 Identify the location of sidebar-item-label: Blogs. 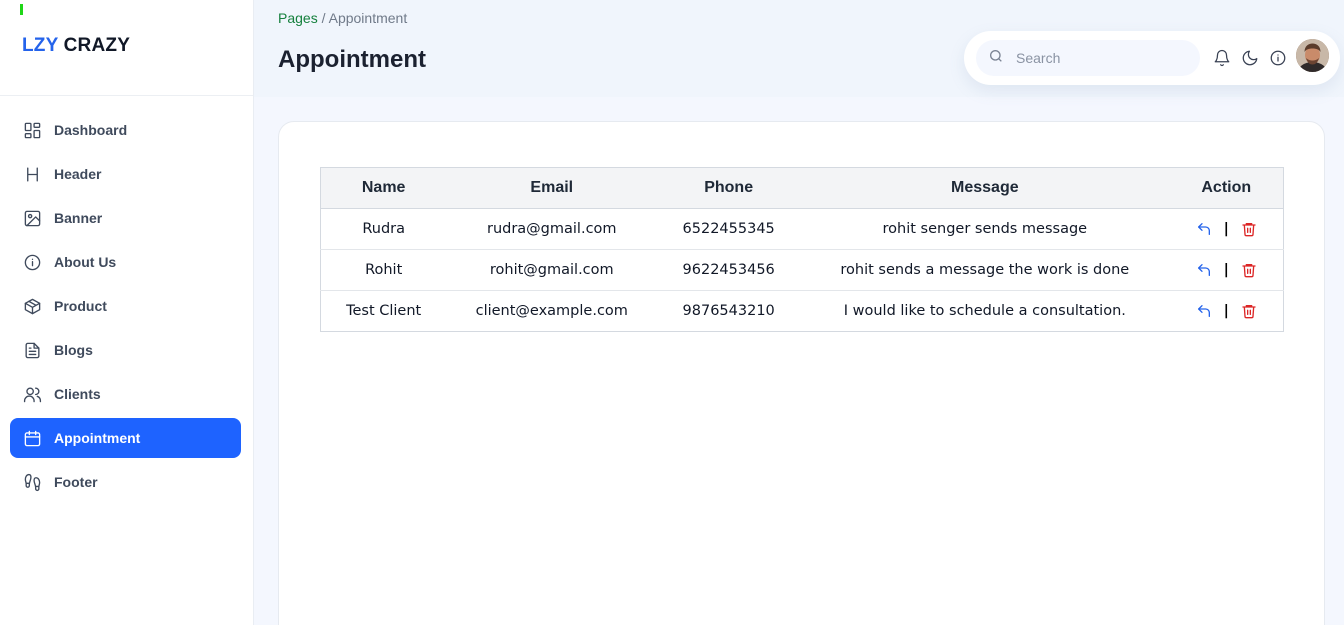
(73, 350).